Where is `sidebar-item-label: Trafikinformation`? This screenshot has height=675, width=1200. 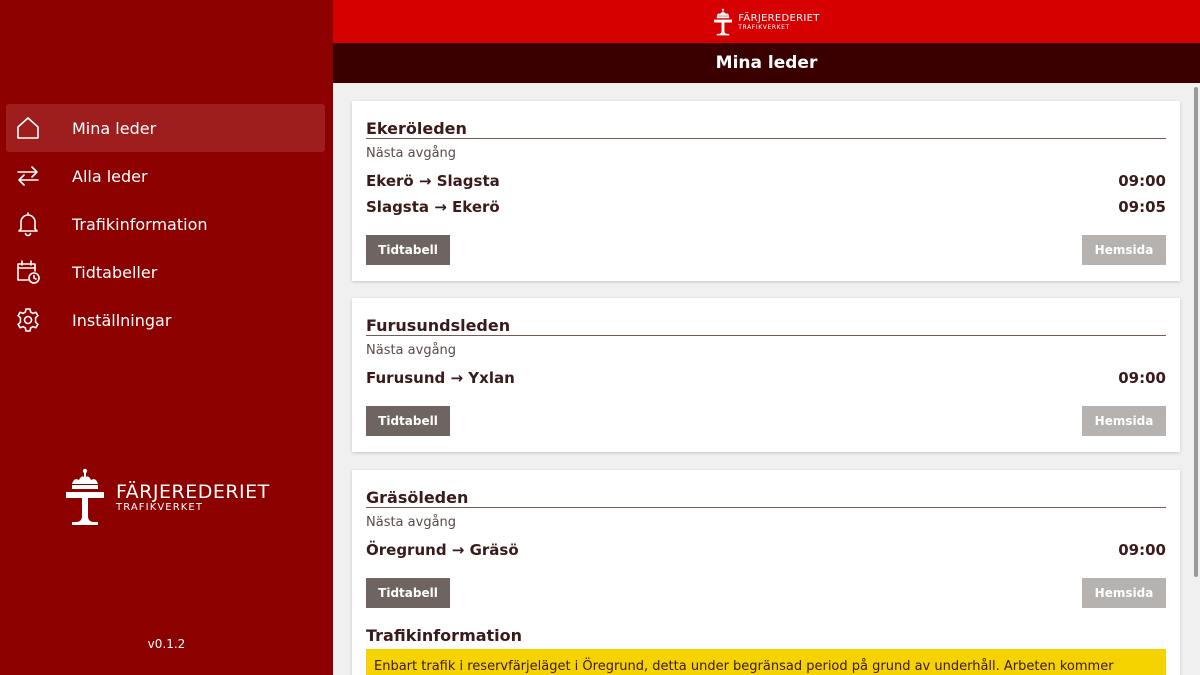
sidebar-item-label: Trafikinformation is located at coordinates (140, 224).